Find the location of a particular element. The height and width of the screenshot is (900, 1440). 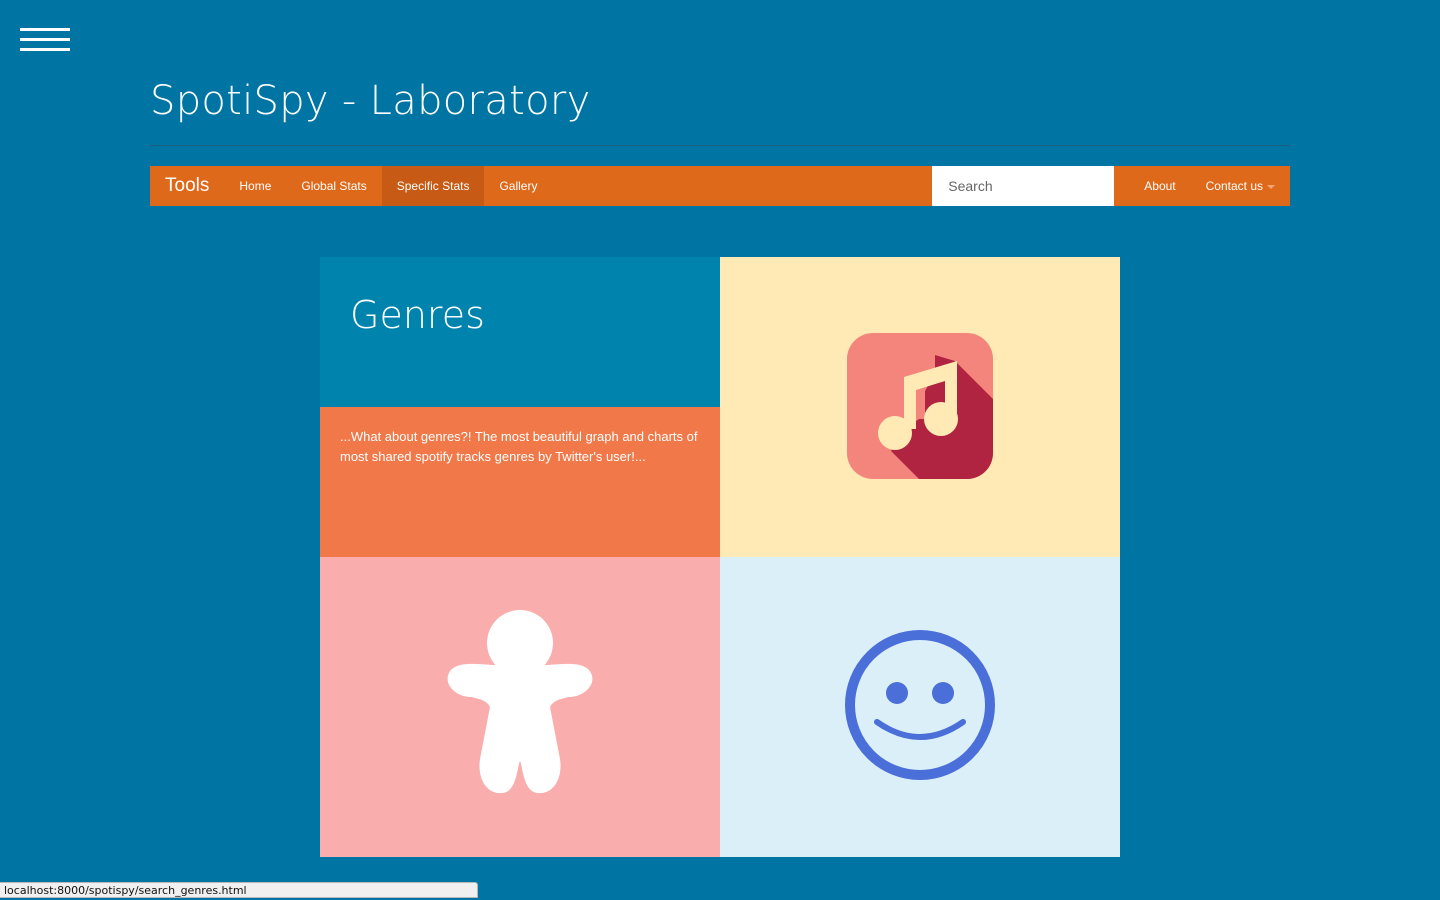

search-input is located at coordinates (1023, 186).